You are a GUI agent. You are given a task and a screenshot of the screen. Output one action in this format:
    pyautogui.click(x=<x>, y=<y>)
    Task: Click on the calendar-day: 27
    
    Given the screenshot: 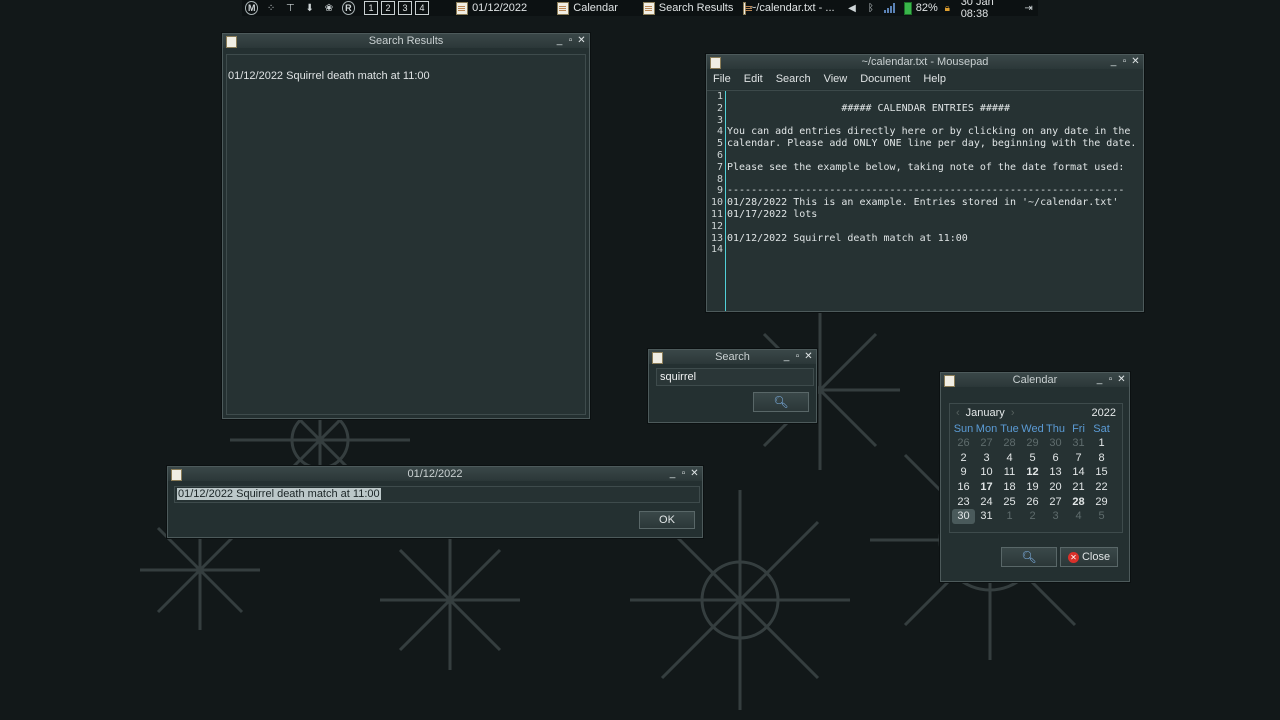 What is the action you would take?
    pyautogui.click(x=986, y=443)
    